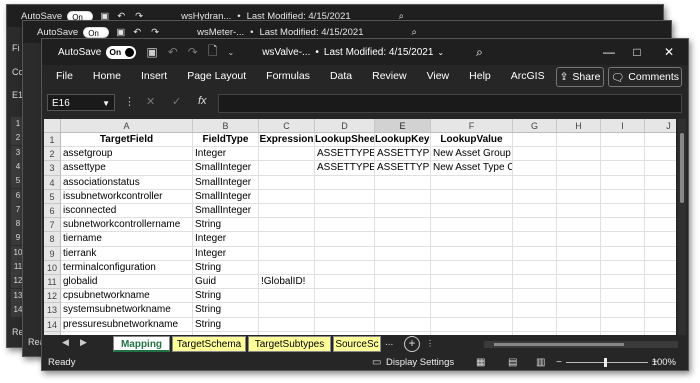 This screenshot has width=700, height=383. I want to click on horizontal-scrollbar, so click(581, 344).